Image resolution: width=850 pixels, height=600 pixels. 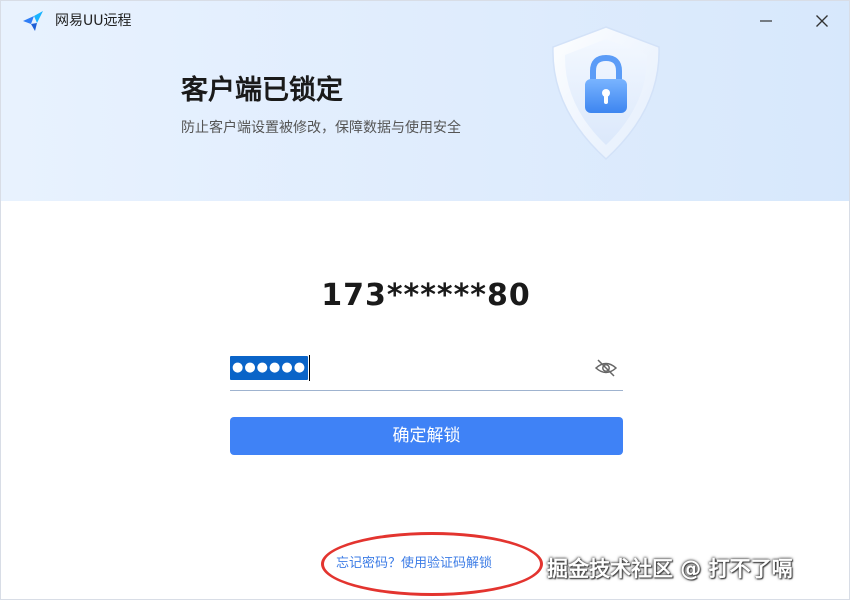 I want to click on password-field-wrapper: ●●●●●●, so click(x=426, y=368).